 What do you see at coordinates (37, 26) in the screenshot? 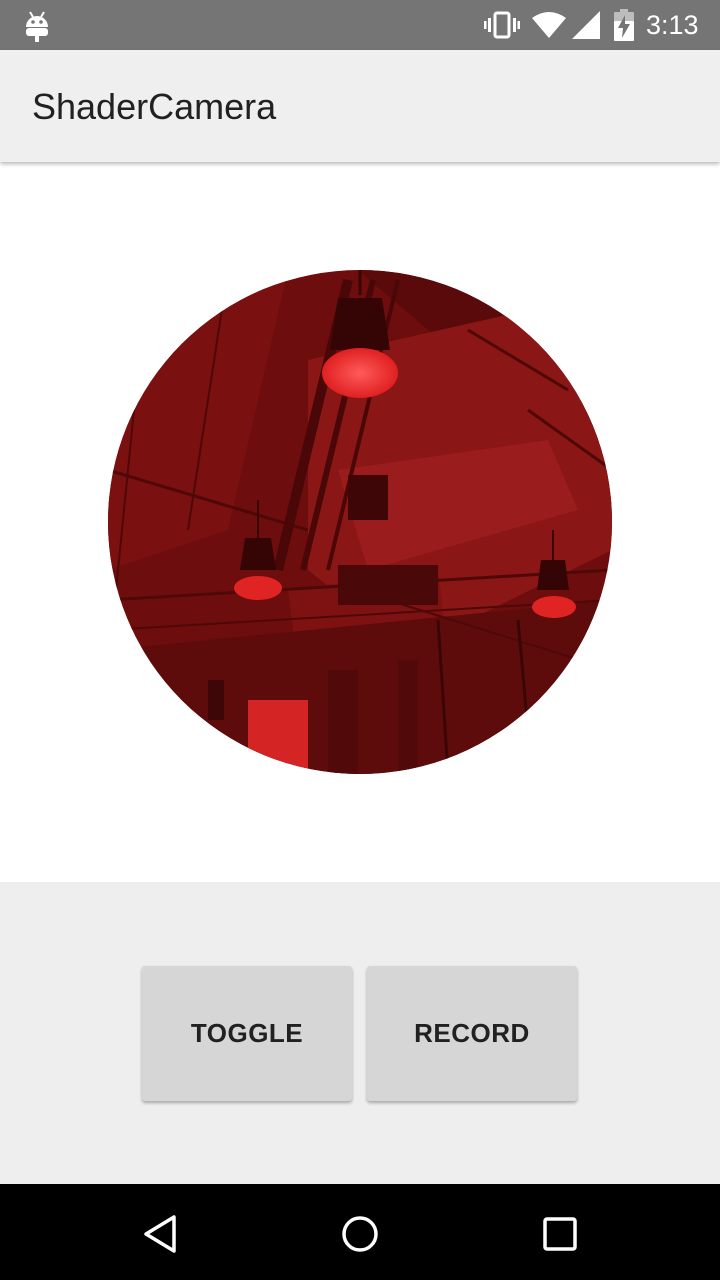
I see `android-icon` at bounding box center [37, 26].